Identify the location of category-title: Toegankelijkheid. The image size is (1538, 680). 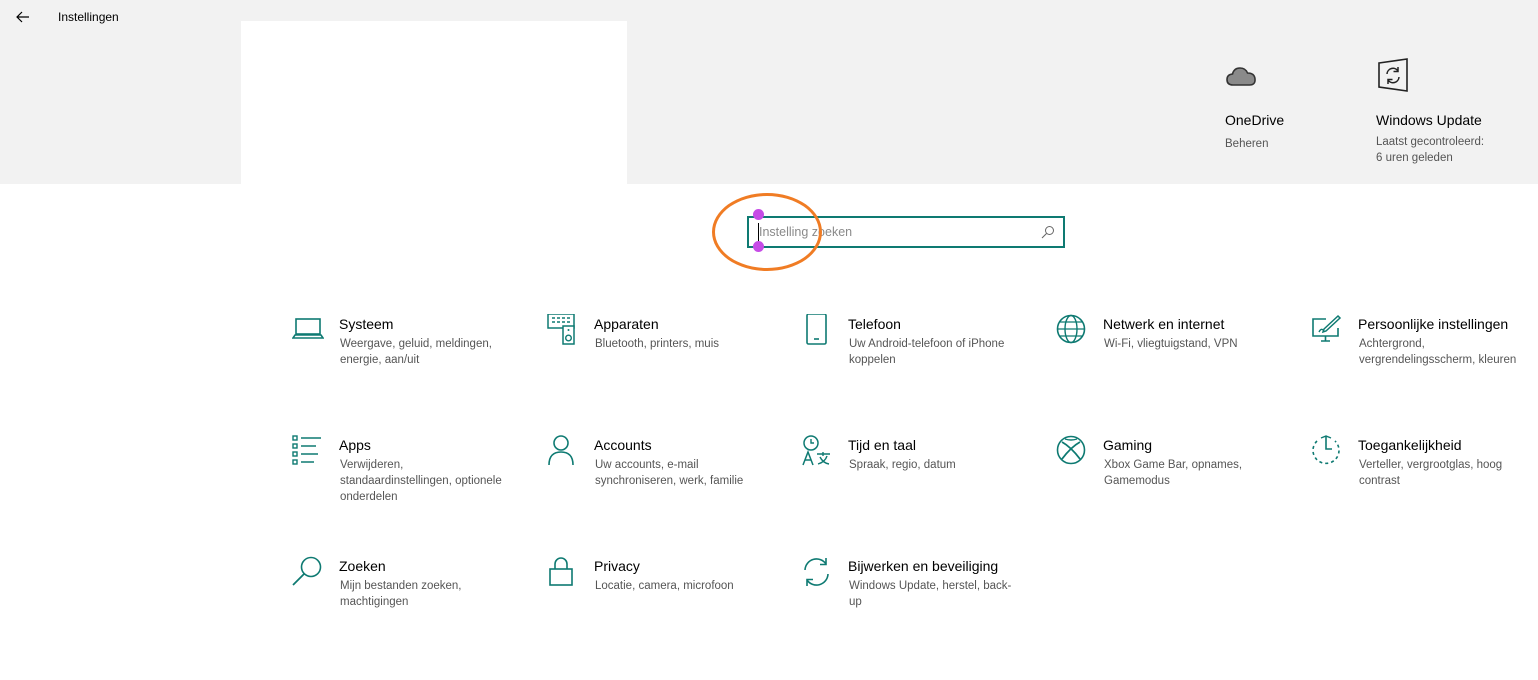
(1410, 445).